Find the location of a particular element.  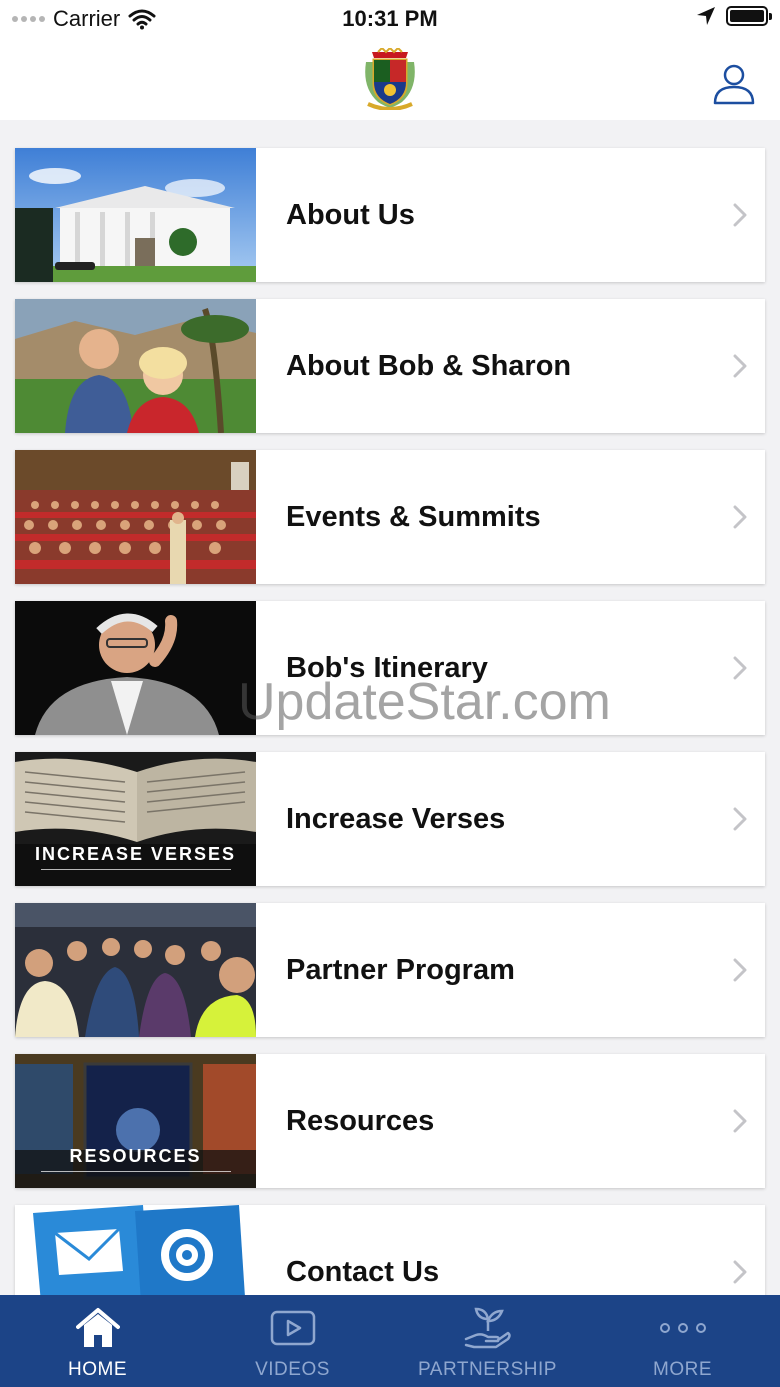

tab-videos: VIDEOS is located at coordinates (292, 1341).